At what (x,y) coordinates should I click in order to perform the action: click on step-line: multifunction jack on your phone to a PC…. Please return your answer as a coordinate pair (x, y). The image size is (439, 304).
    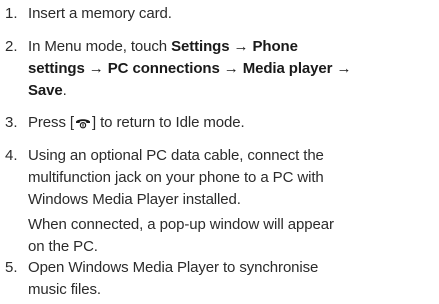
    Looking at the image, I should click on (176, 177).